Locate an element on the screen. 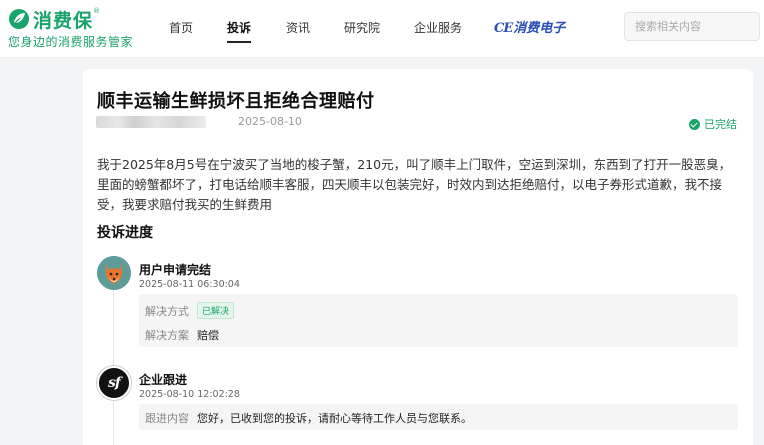 Image resolution: width=764 pixels, height=445 pixels. site-logo: 消费保 ® 您身边的消费服务管家 is located at coordinates (70, 28).